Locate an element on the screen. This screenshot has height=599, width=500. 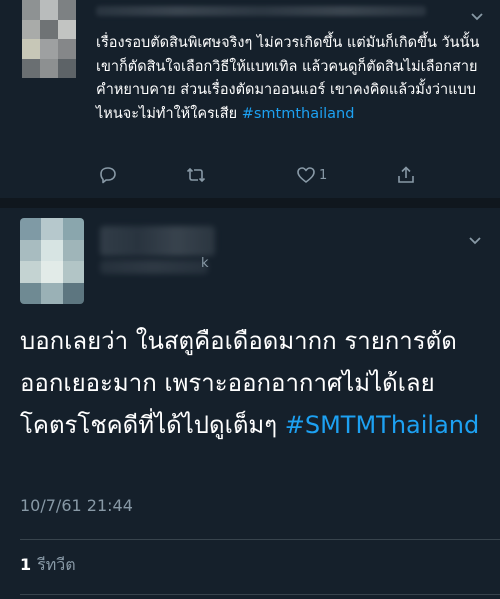
reply-button is located at coordinates (108, 175).